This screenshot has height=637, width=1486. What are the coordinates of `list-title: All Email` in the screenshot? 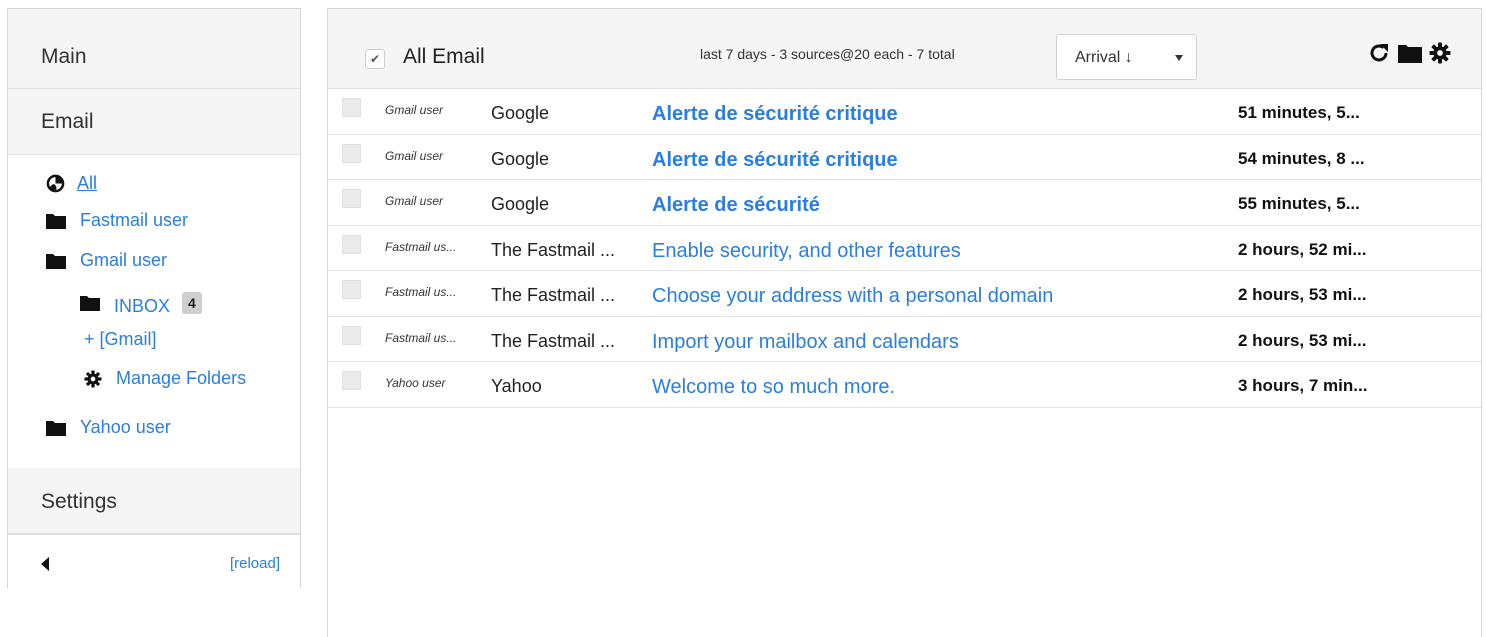 It's located at (444, 56).